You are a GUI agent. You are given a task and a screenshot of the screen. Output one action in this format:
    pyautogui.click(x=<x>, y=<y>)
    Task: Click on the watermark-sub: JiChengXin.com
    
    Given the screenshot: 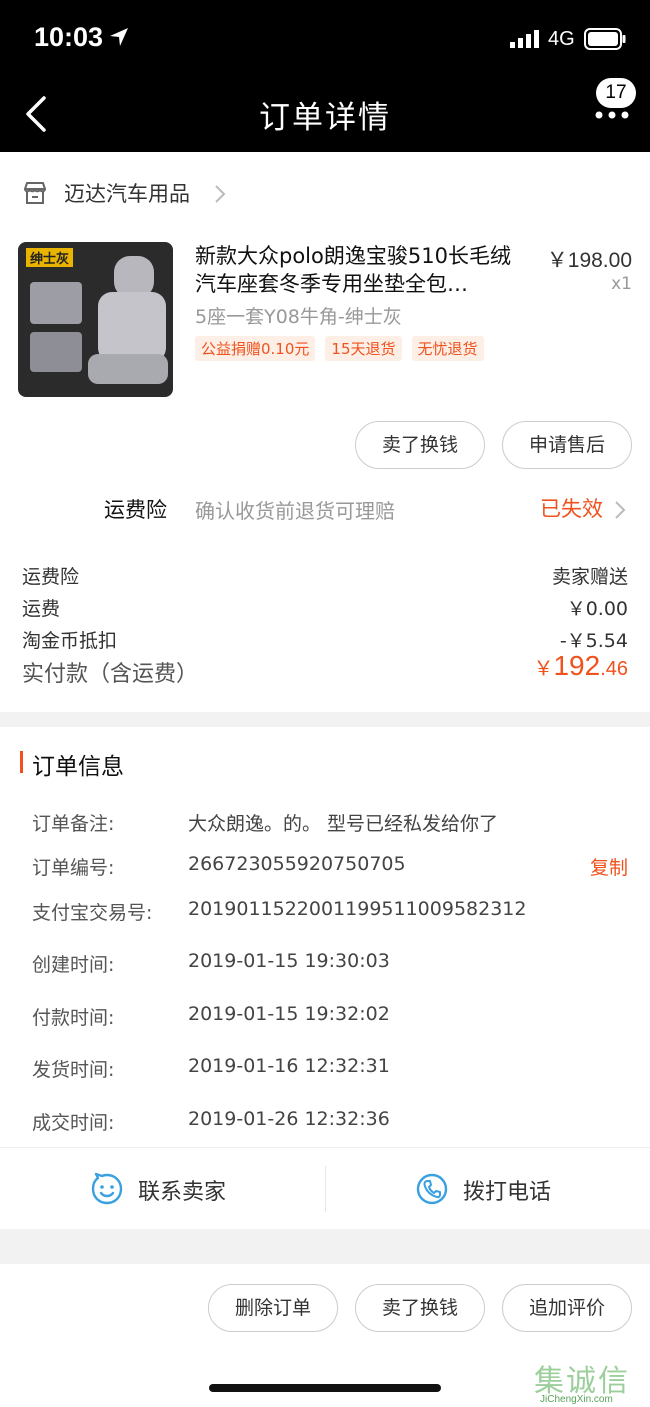 What is the action you would take?
    pyautogui.click(x=576, y=1399)
    